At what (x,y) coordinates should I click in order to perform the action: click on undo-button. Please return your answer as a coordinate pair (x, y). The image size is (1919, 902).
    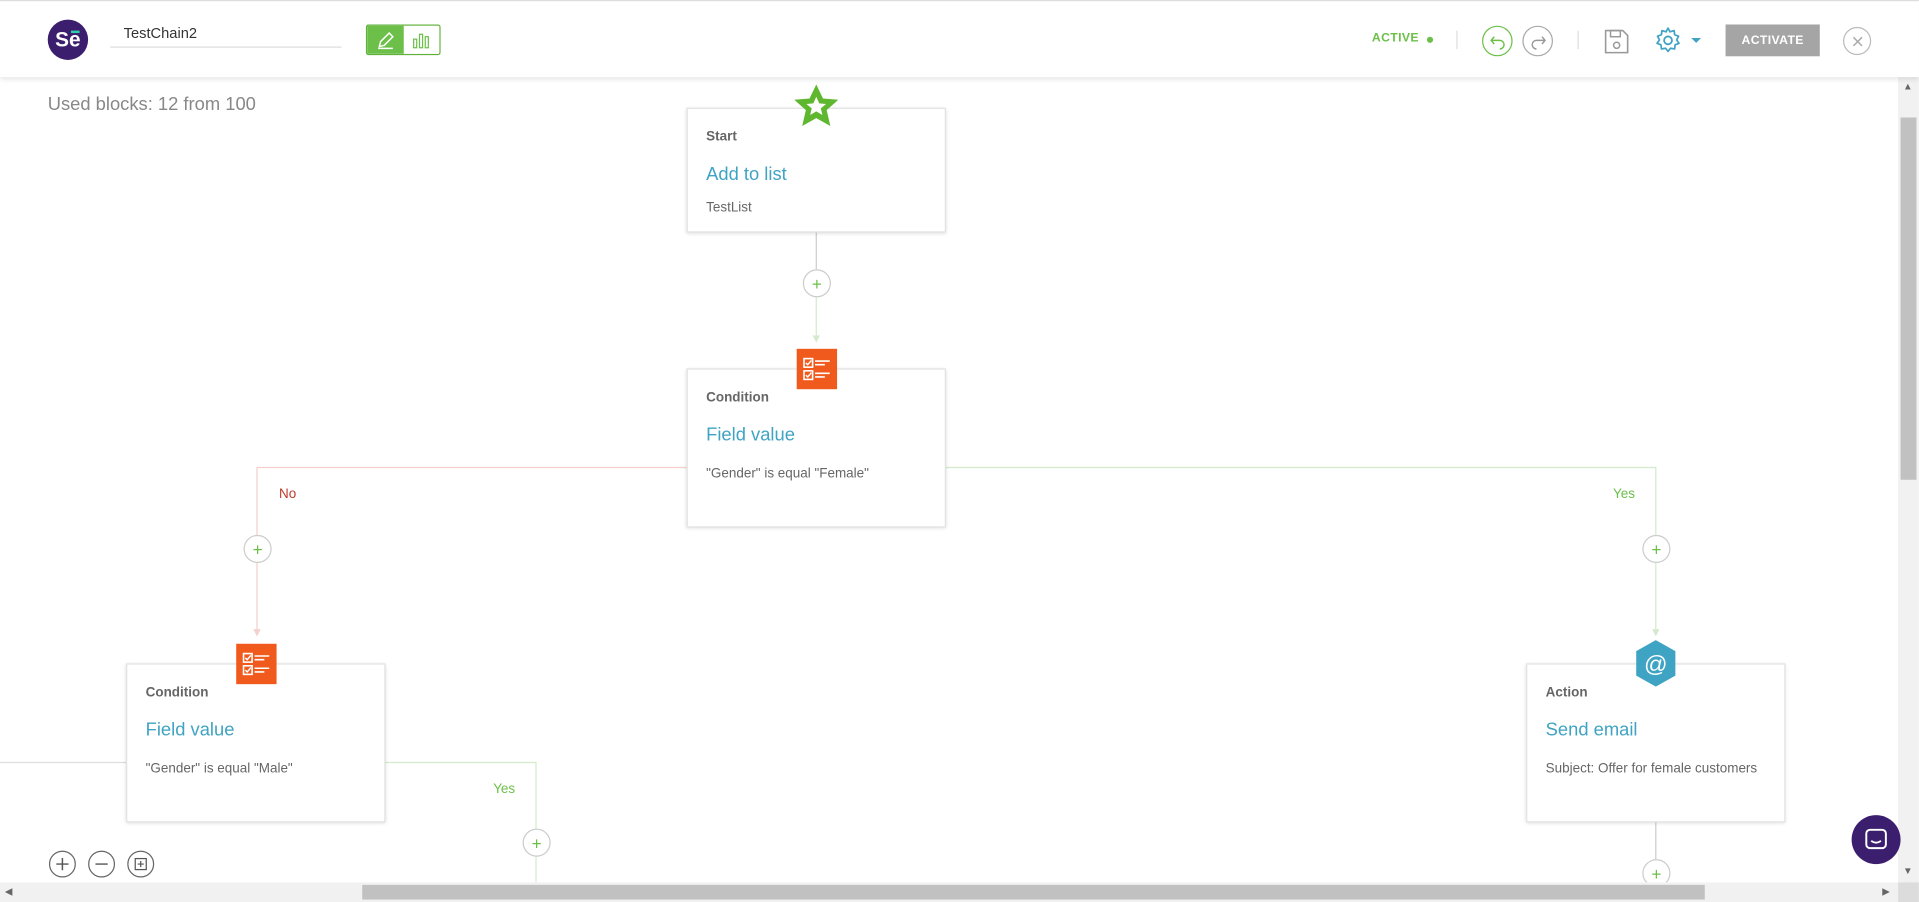
    Looking at the image, I should click on (1497, 41).